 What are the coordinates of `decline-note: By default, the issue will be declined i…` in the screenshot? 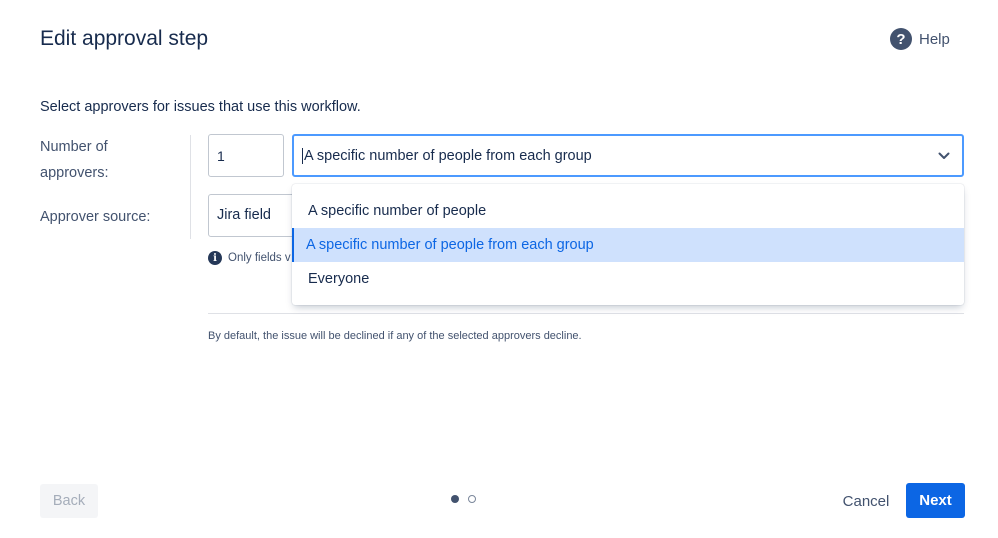 It's located at (395, 336).